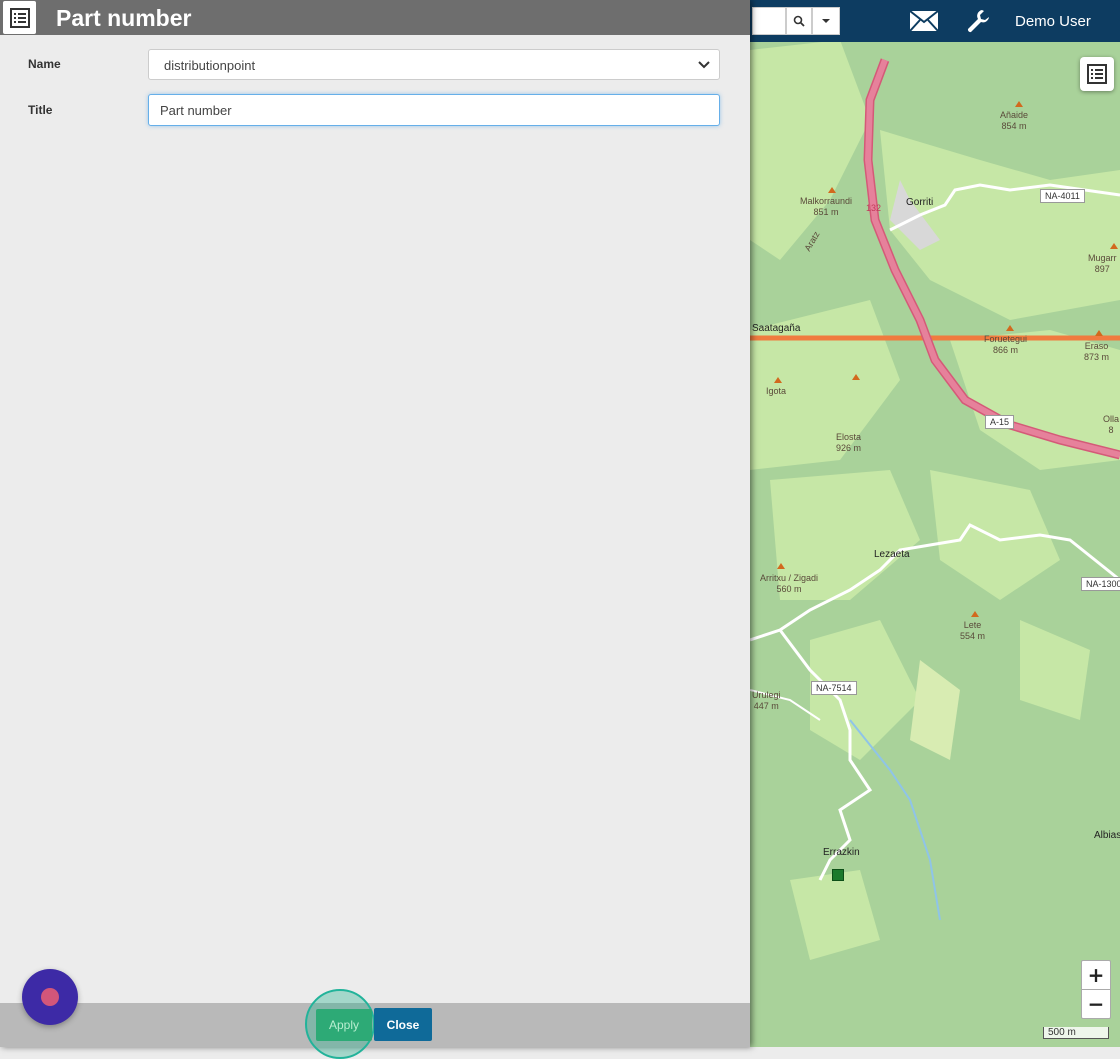 Image resolution: width=1120 pixels, height=1059 pixels. Describe the element at coordinates (40, 110) in the screenshot. I see `title-label: Title` at that location.